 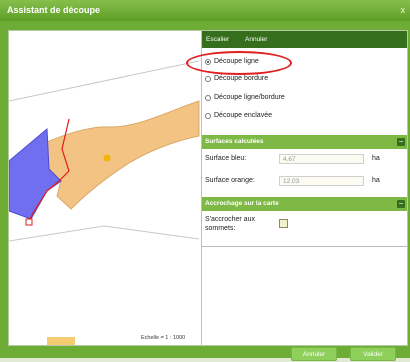 I want to click on radio-label: Découpe bordure, so click(x=241, y=78).